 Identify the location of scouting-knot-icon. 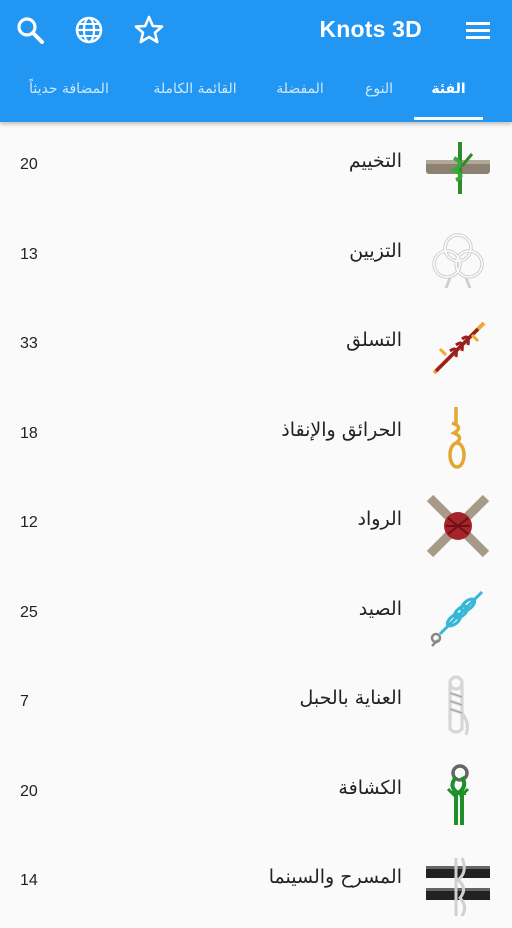
(458, 795).